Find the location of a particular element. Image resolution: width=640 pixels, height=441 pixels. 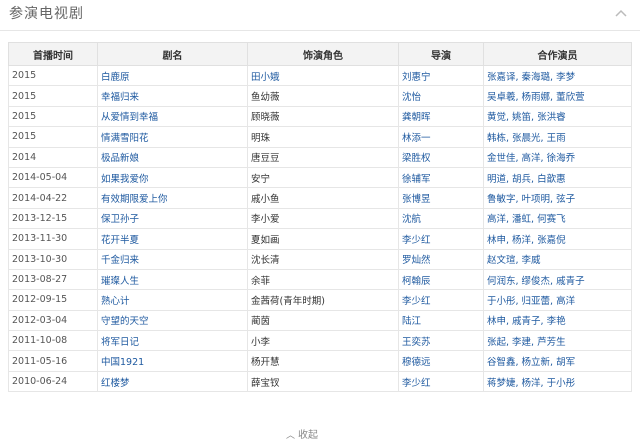

cell-role: 田小娥 is located at coordinates (323, 75).